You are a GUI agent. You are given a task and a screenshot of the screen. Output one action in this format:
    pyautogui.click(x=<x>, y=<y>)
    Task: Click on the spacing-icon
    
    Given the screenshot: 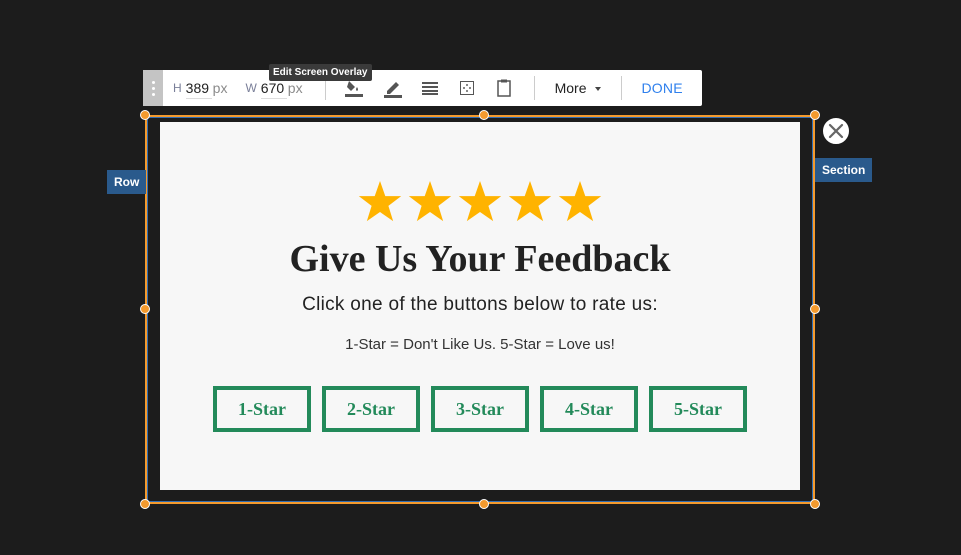 What is the action you would take?
    pyautogui.click(x=467, y=88)
    